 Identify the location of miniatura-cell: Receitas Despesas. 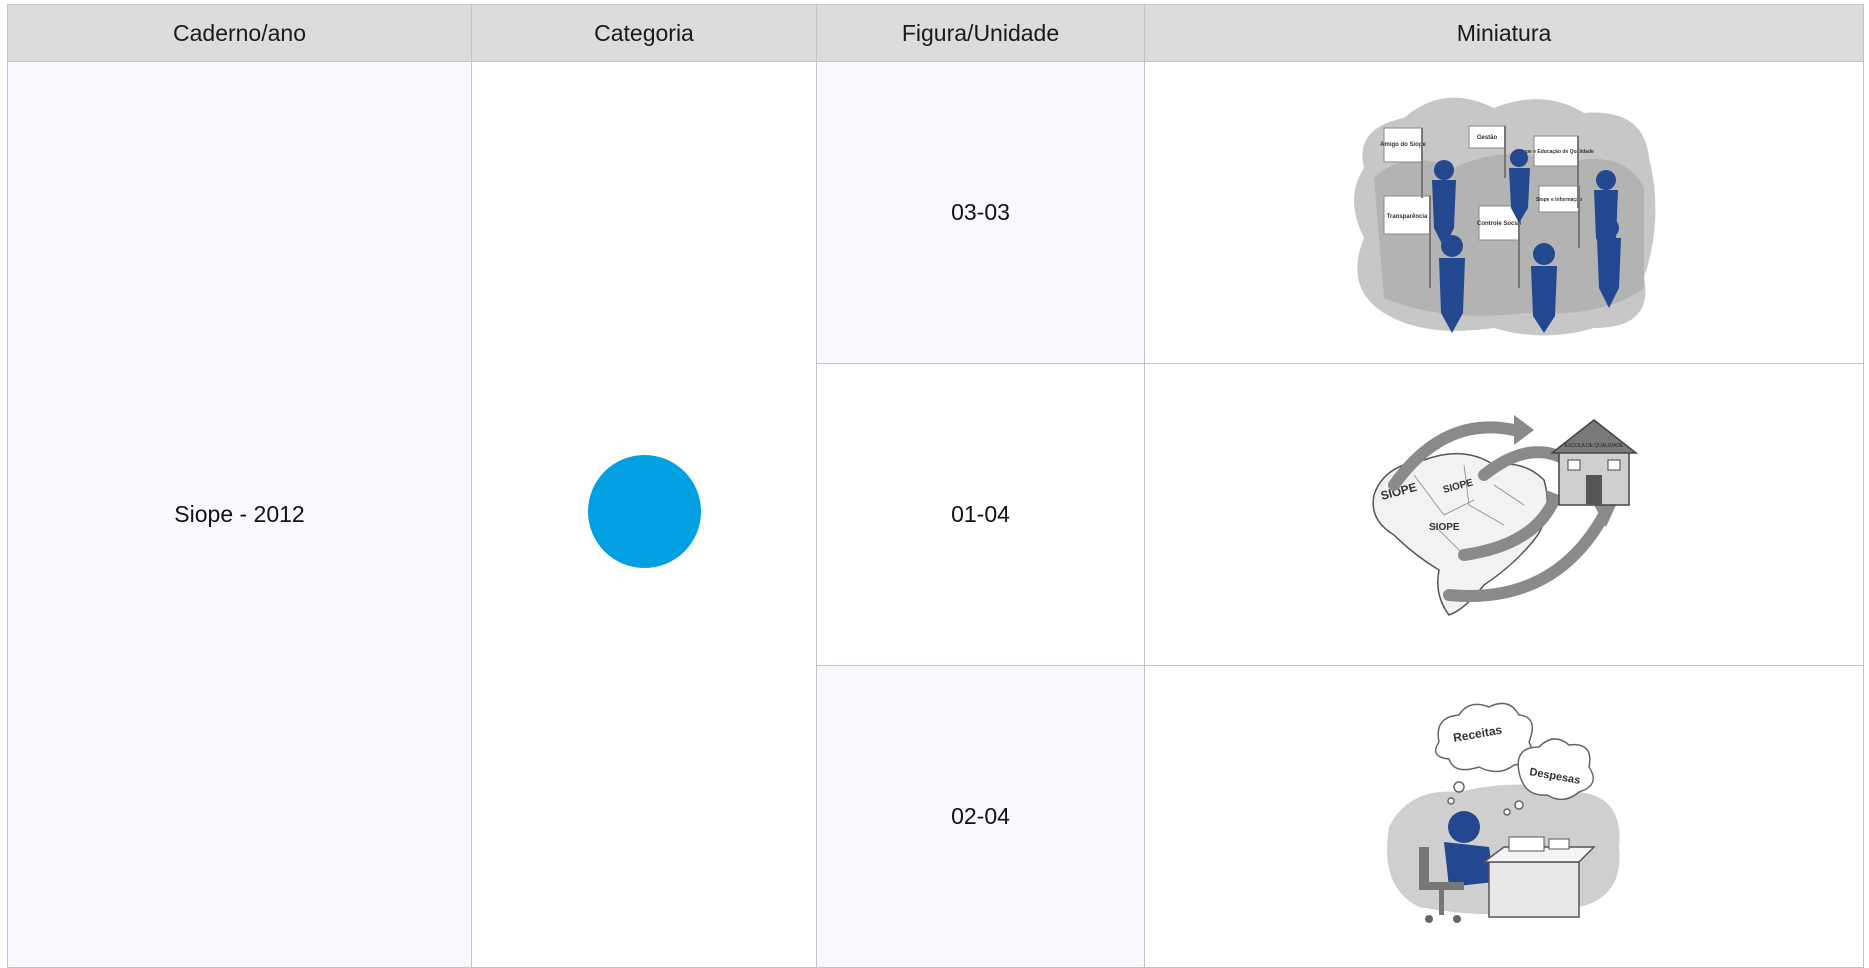
(1504, 816).